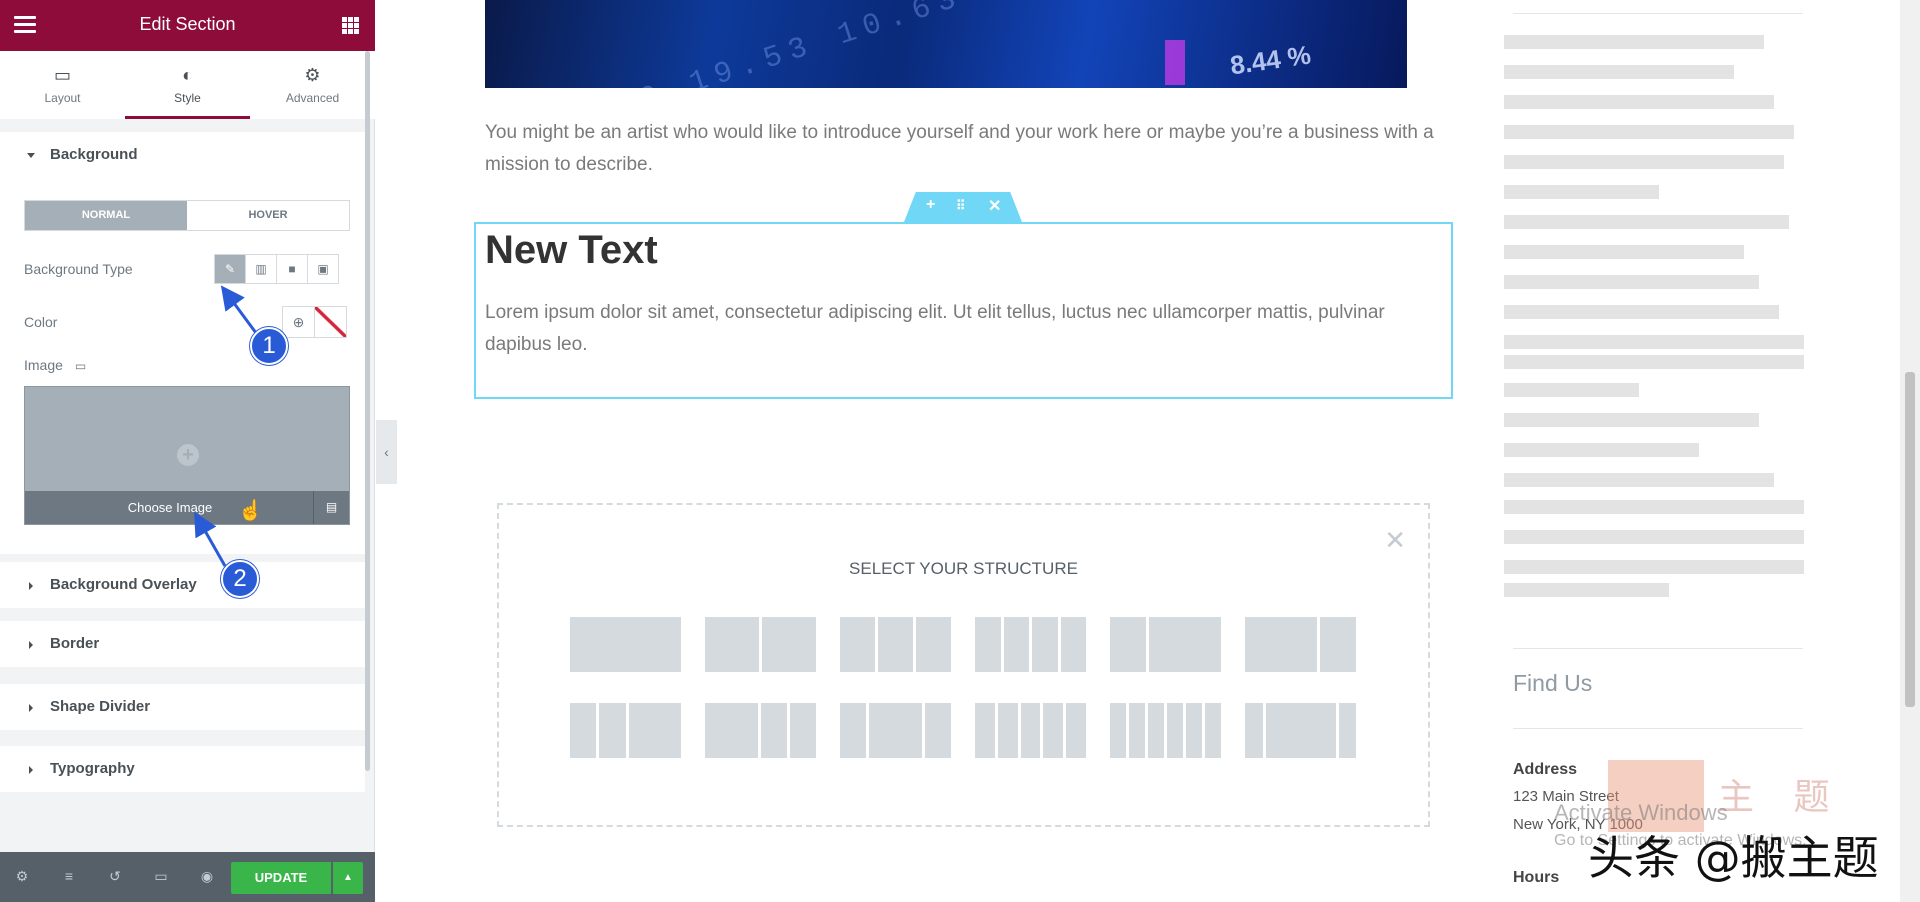 Image resolution: width=1920 pixels, height=902 pixels. I want to click on find-us-heading: Find Us, so click(1553, 683).